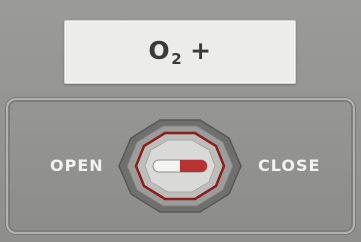 This screenshot has height=242, width=361. What do you see at coordinates (184, 166) in the screenshot?
I see `valve-indicator-fill-edge` at bounding box center [184, 166].